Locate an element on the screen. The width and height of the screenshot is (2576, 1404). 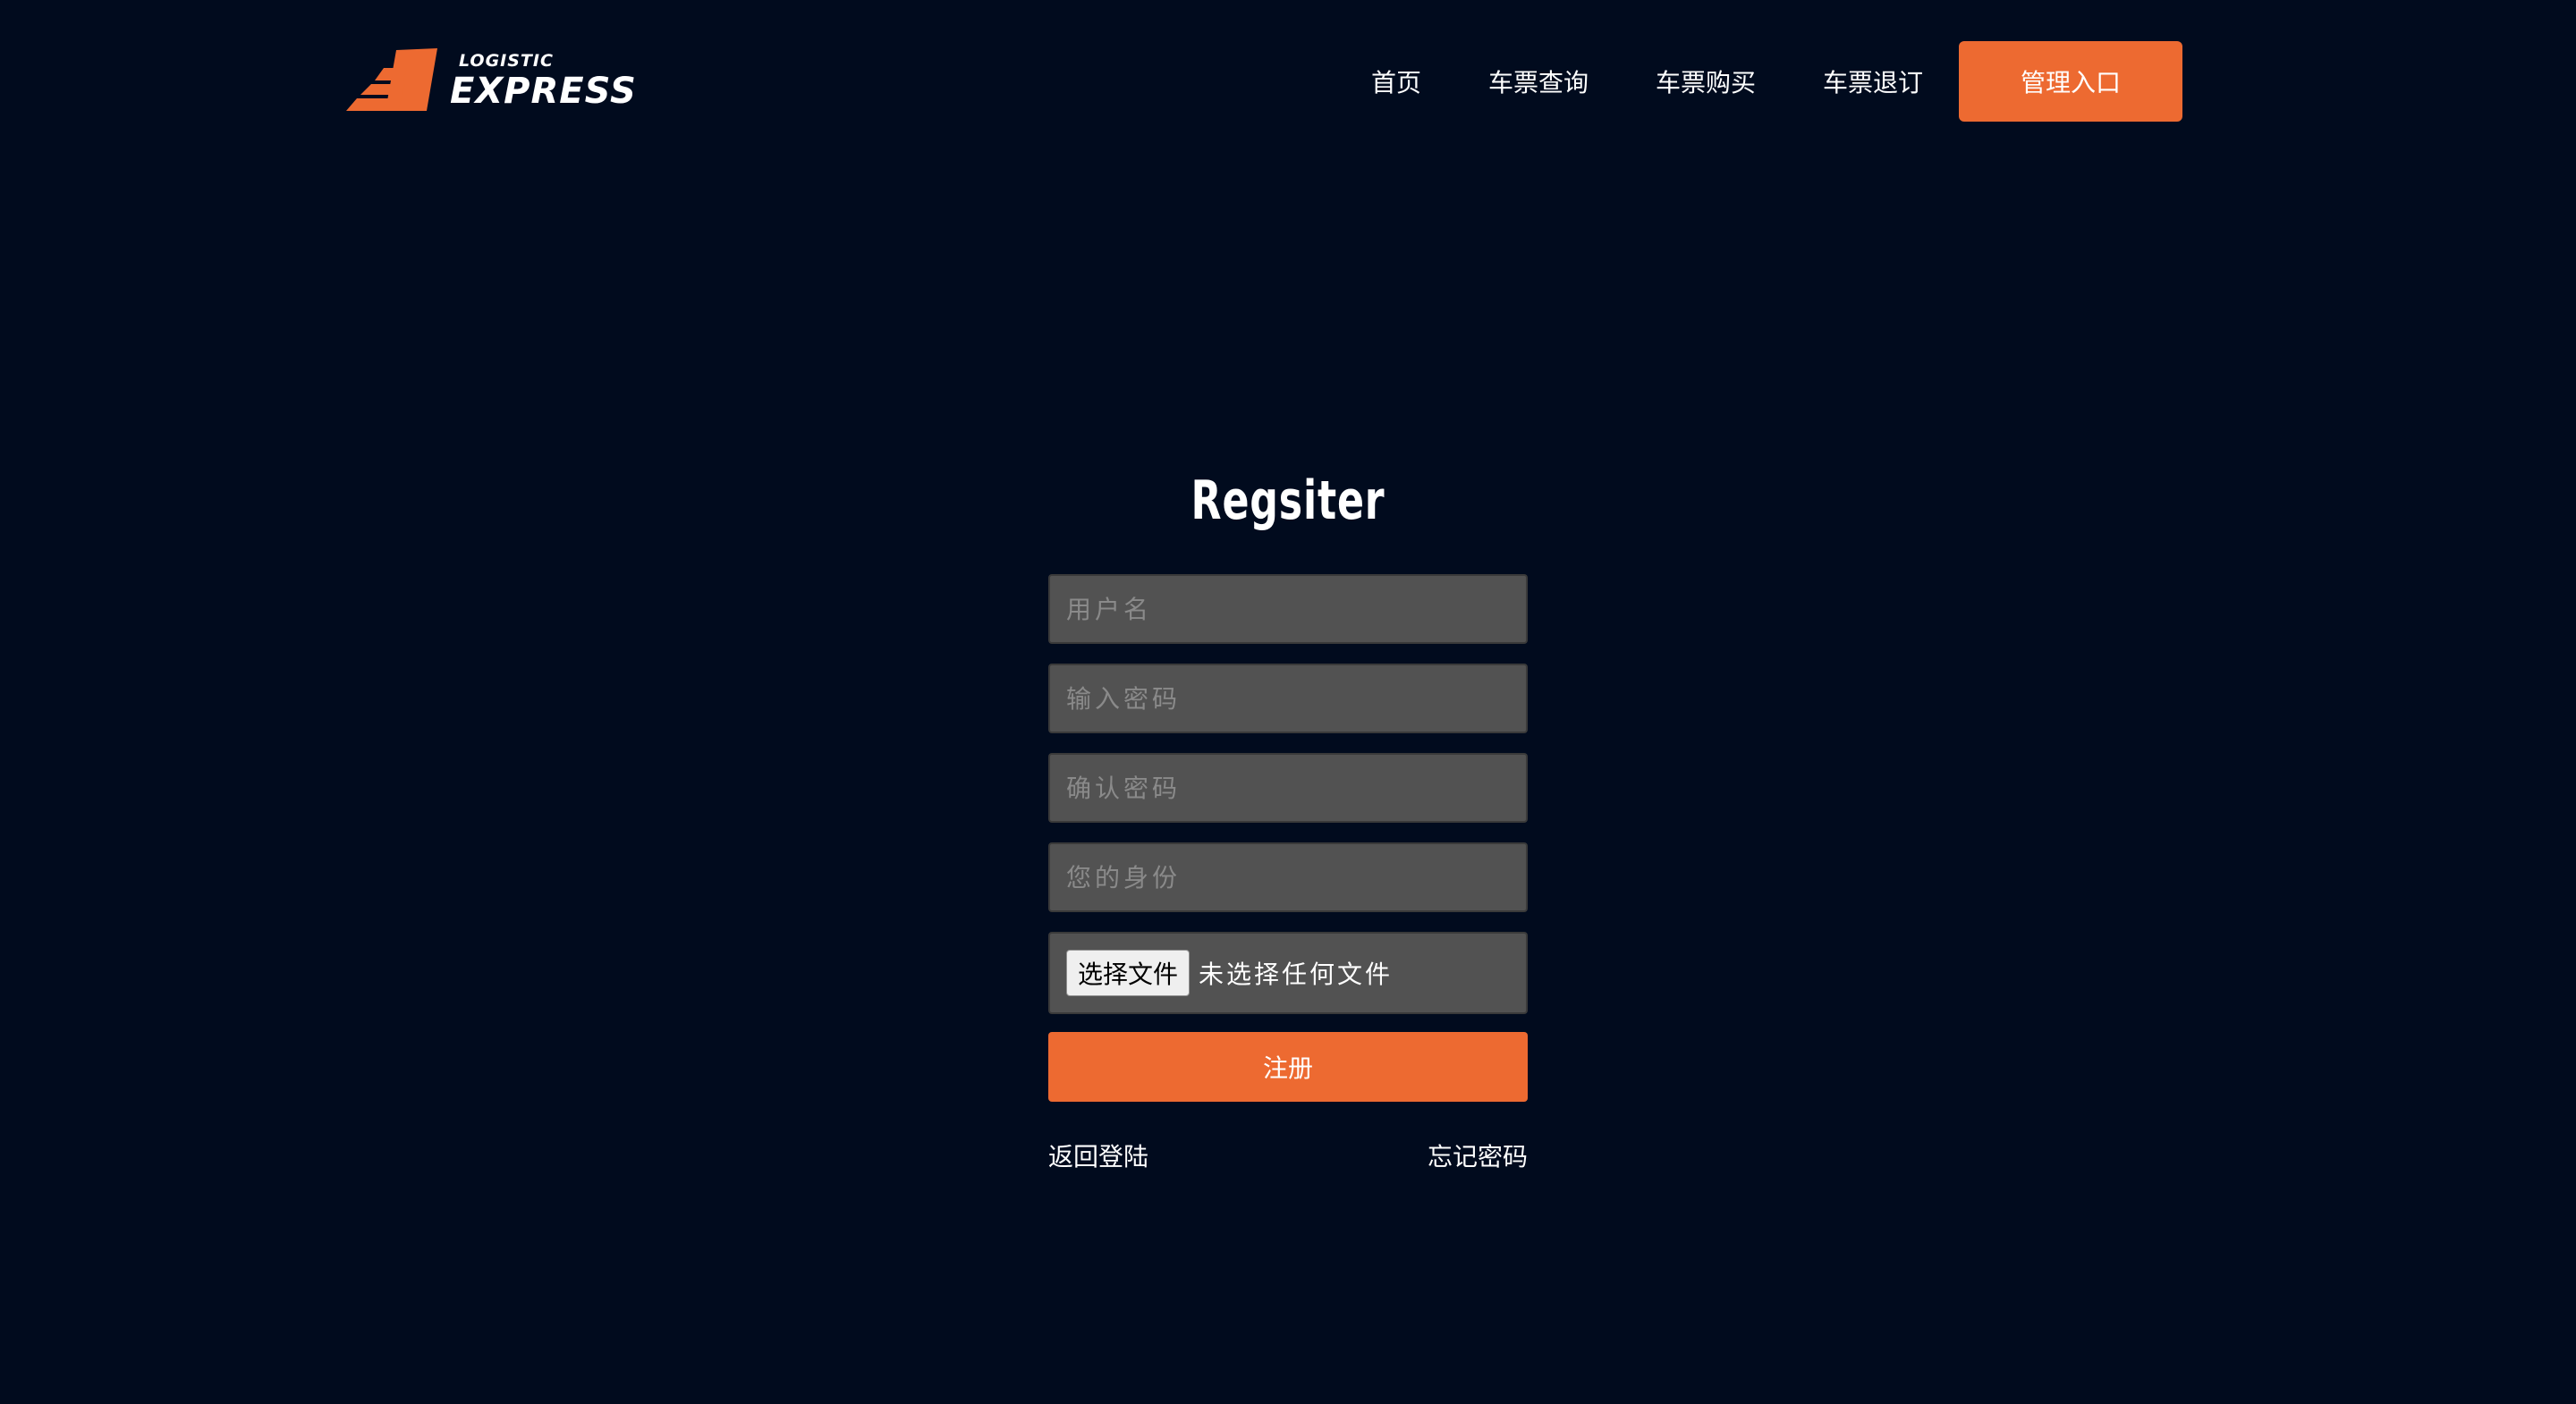
admin-entry-button: 管理入口 is located at coordinates (2070, 82).